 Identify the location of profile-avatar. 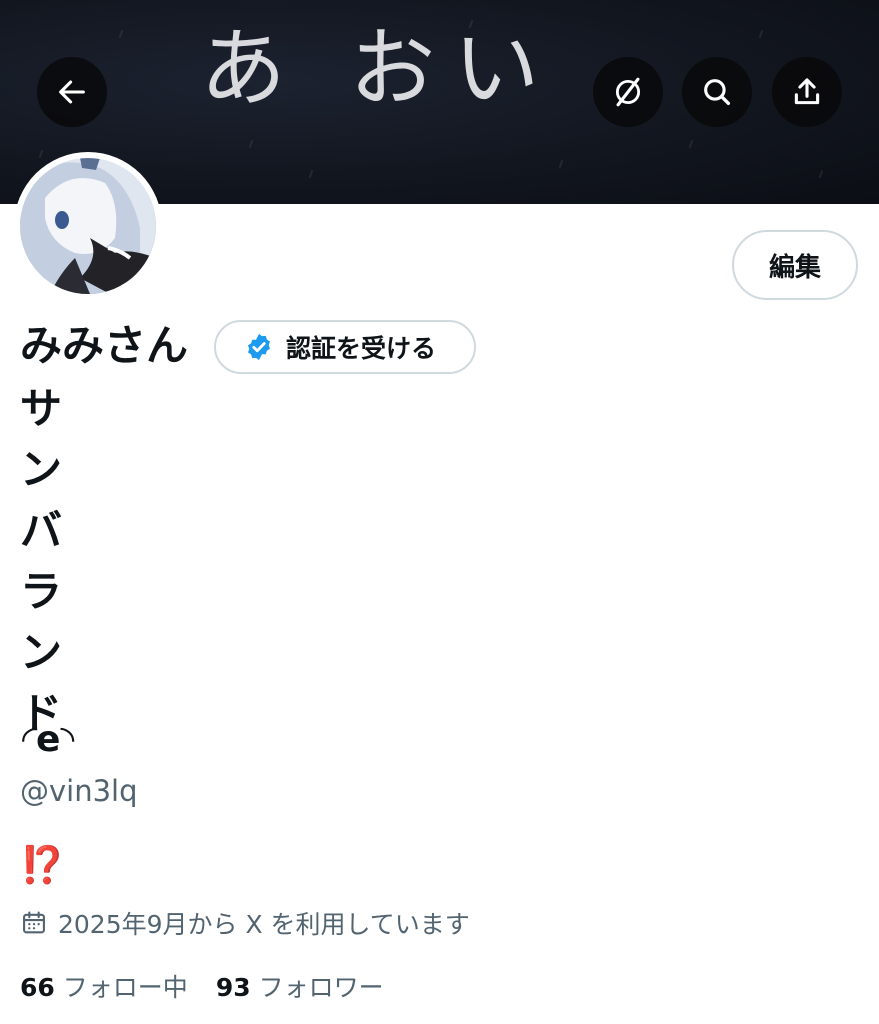
(88, 226).